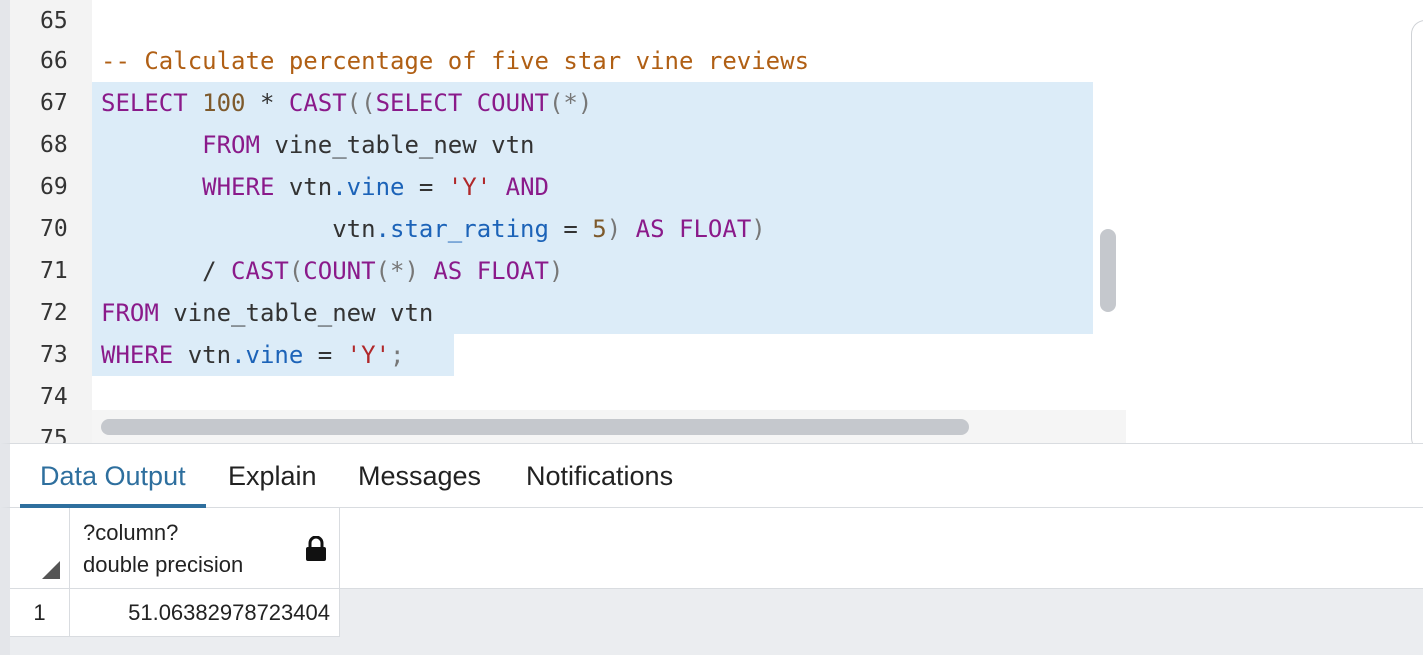 This screenshot has width=1423, height=655. What do you see at coordinates (1108, 270) in the screenshot?
I see `vertical-scrollbar` at bounding box center [1108, 270].